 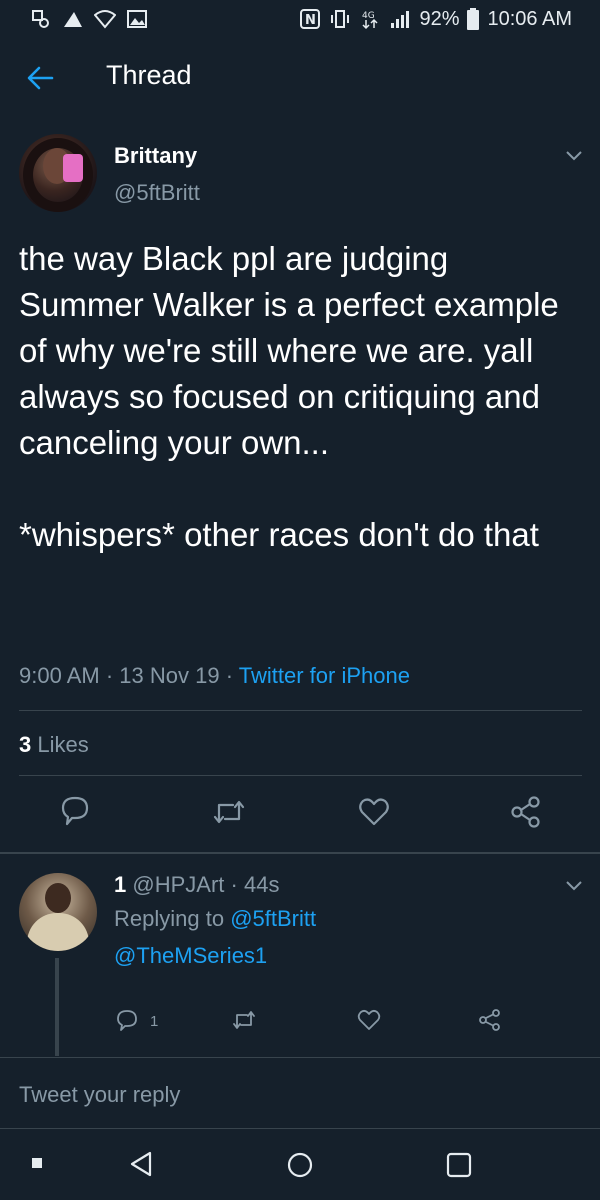 I want to click on compose-divider-bottom, so click(x=300, y=1128).